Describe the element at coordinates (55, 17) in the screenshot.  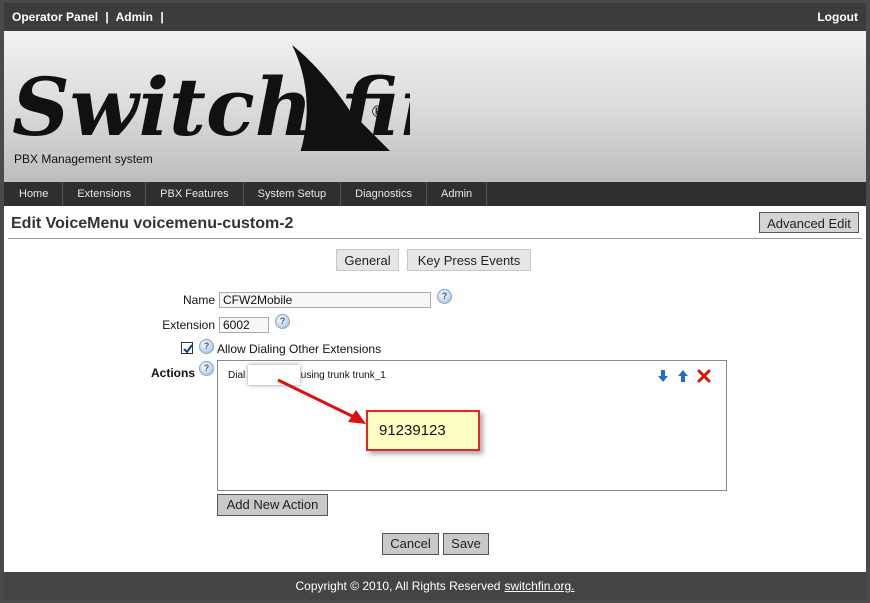
I see `operator-panel-link: Operator Panel` at that location.